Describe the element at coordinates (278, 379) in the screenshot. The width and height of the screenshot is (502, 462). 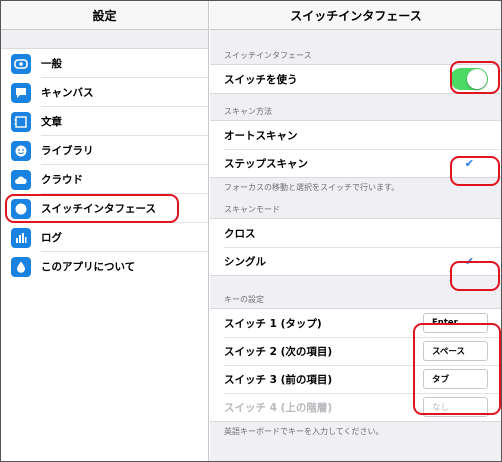
I see `key-row-label: スイッチ 3 (前の項目)` at that location.